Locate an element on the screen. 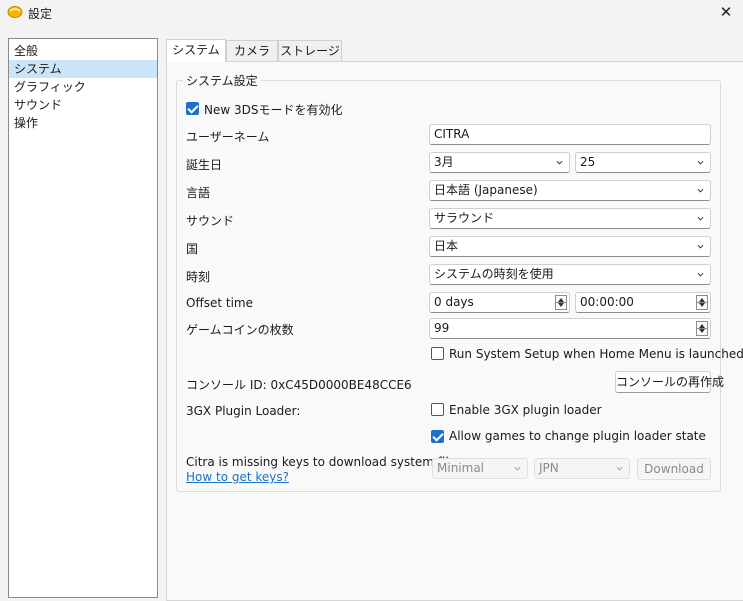 The height and width of the screenshot is (601, 743). sound-label: サウンド is located at coordinates (210, 221).